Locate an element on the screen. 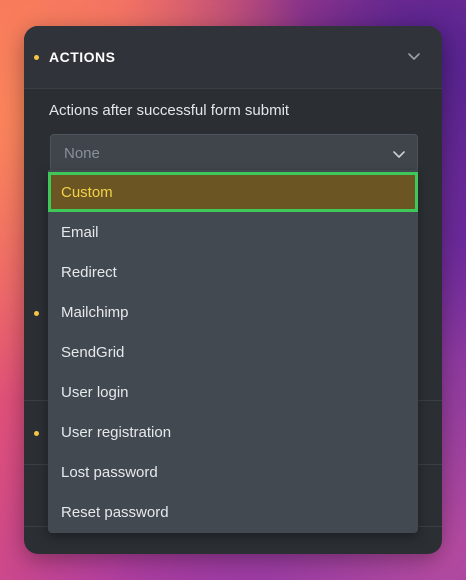 This screenshot has height=580, width=466. dropdown-option-mailchimp: Mailchimp is located at coordinates (233, 312).